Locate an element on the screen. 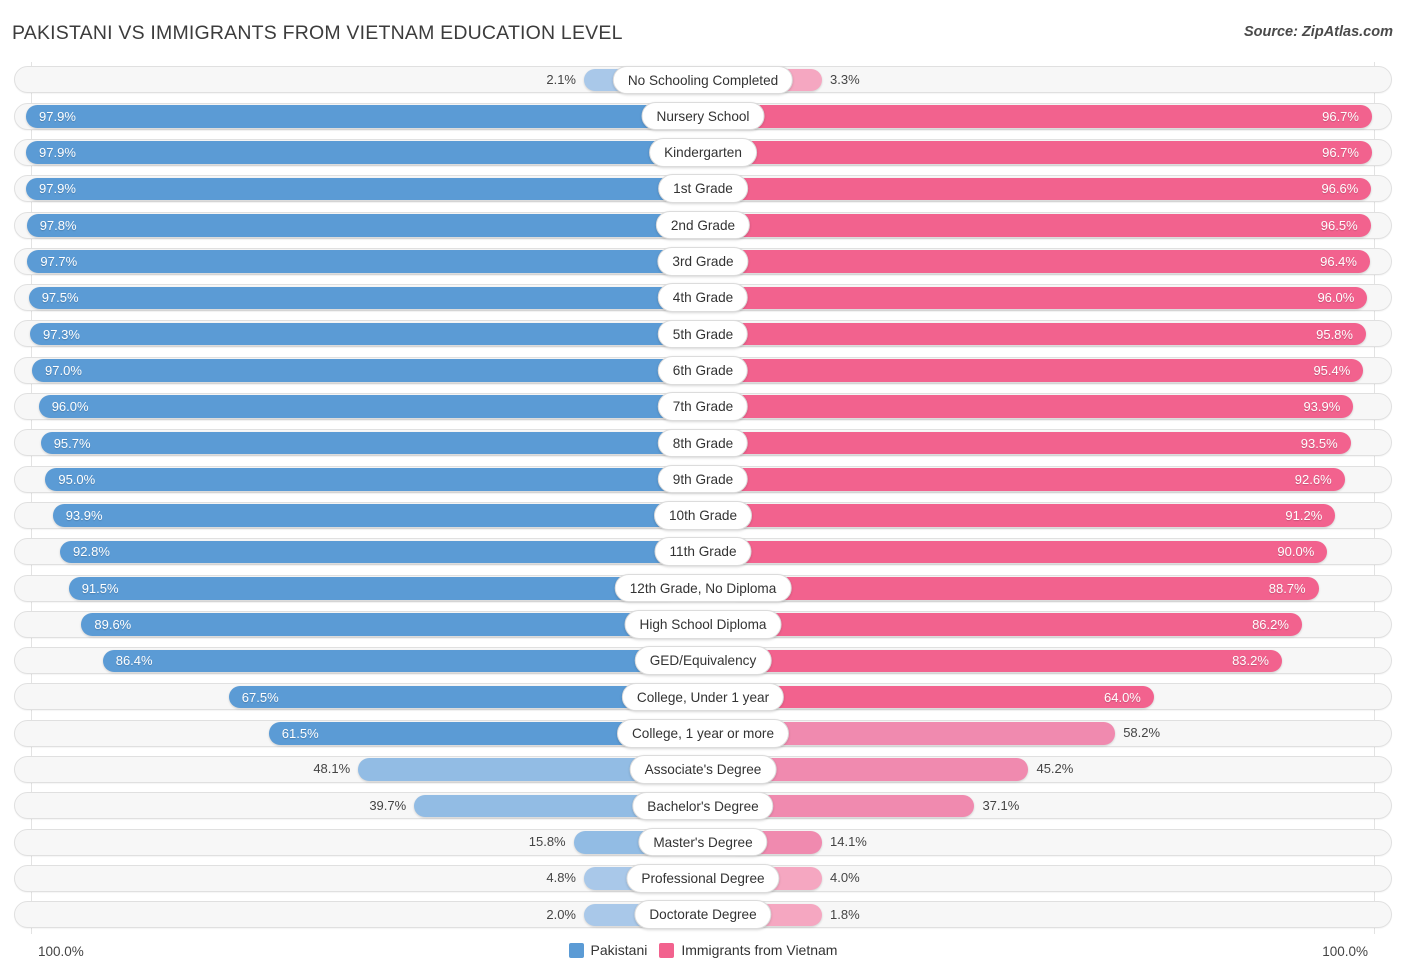 The height and width of the screenshot is (975, 1406). category-label: Bachelor's Degree is located at coordinates (703, 806).